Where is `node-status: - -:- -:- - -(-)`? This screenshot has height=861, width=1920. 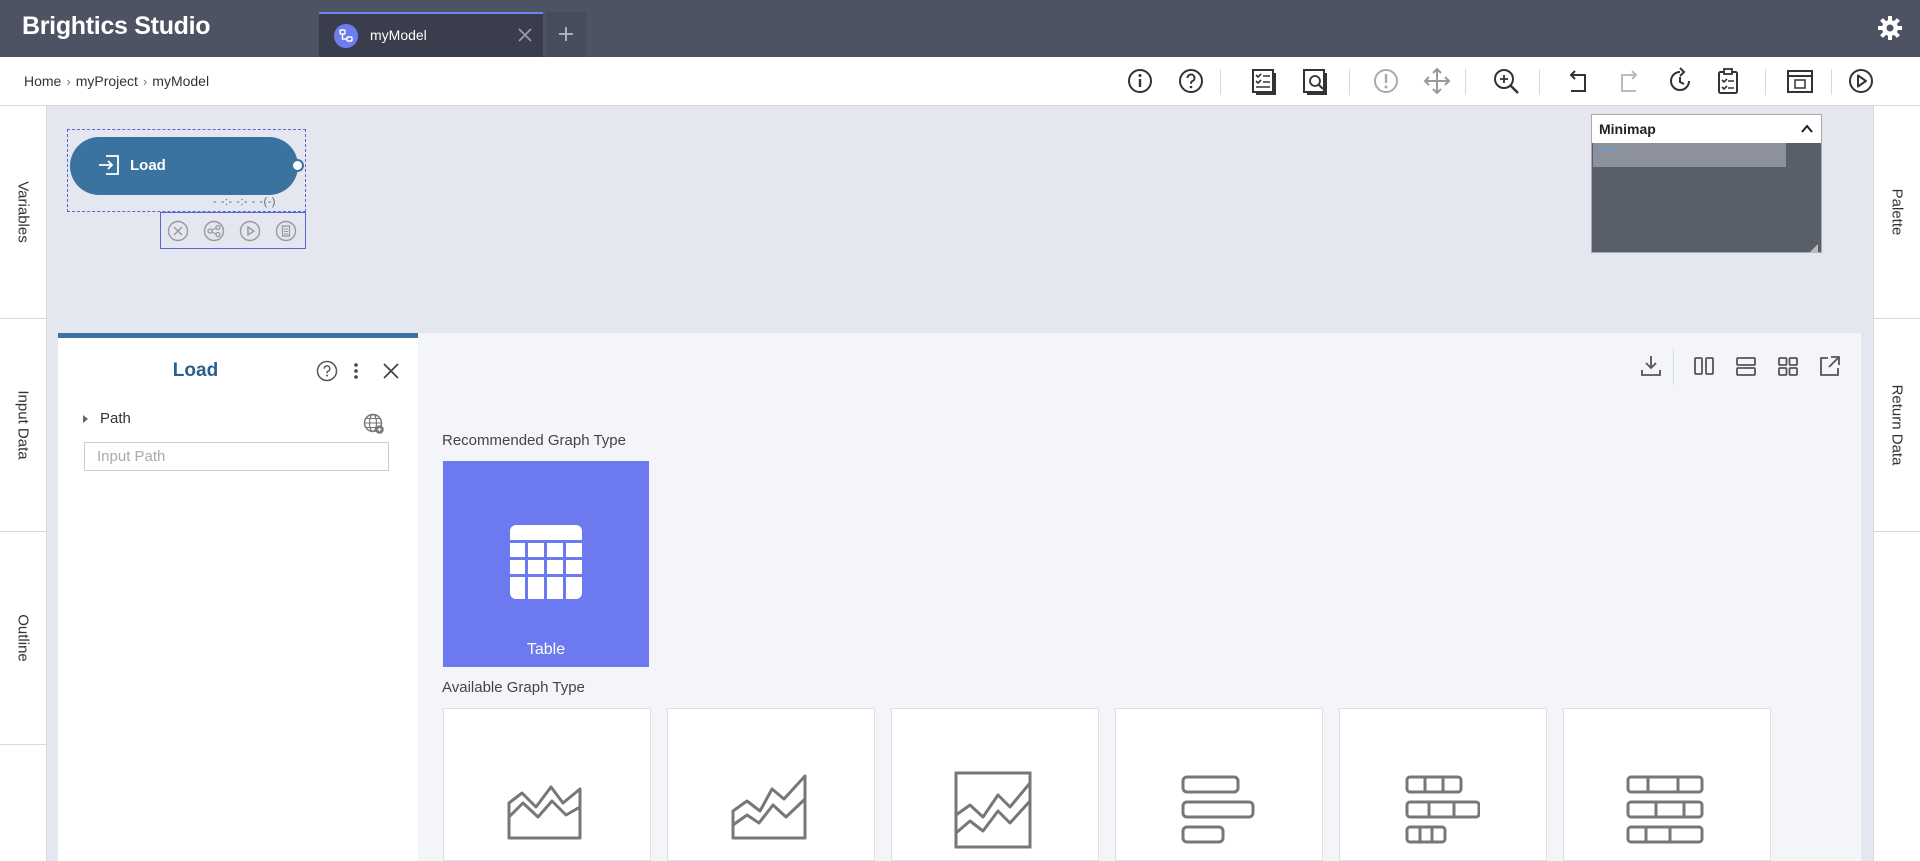
node-status: - -:- -:- - -(-) is located at coordinates (244, 202).